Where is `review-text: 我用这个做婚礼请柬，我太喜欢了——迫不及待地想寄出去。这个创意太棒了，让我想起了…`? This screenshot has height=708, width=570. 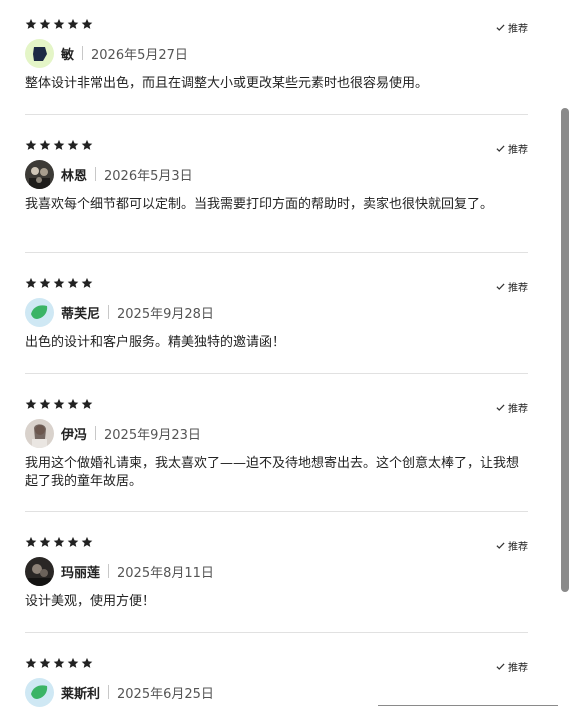 review-text: 我用这个做婚礼请柬，我太喜欢了——迫不及待地想寄出去。这个创意太棒了，让我想起了… is located at coordinates (272, 472).